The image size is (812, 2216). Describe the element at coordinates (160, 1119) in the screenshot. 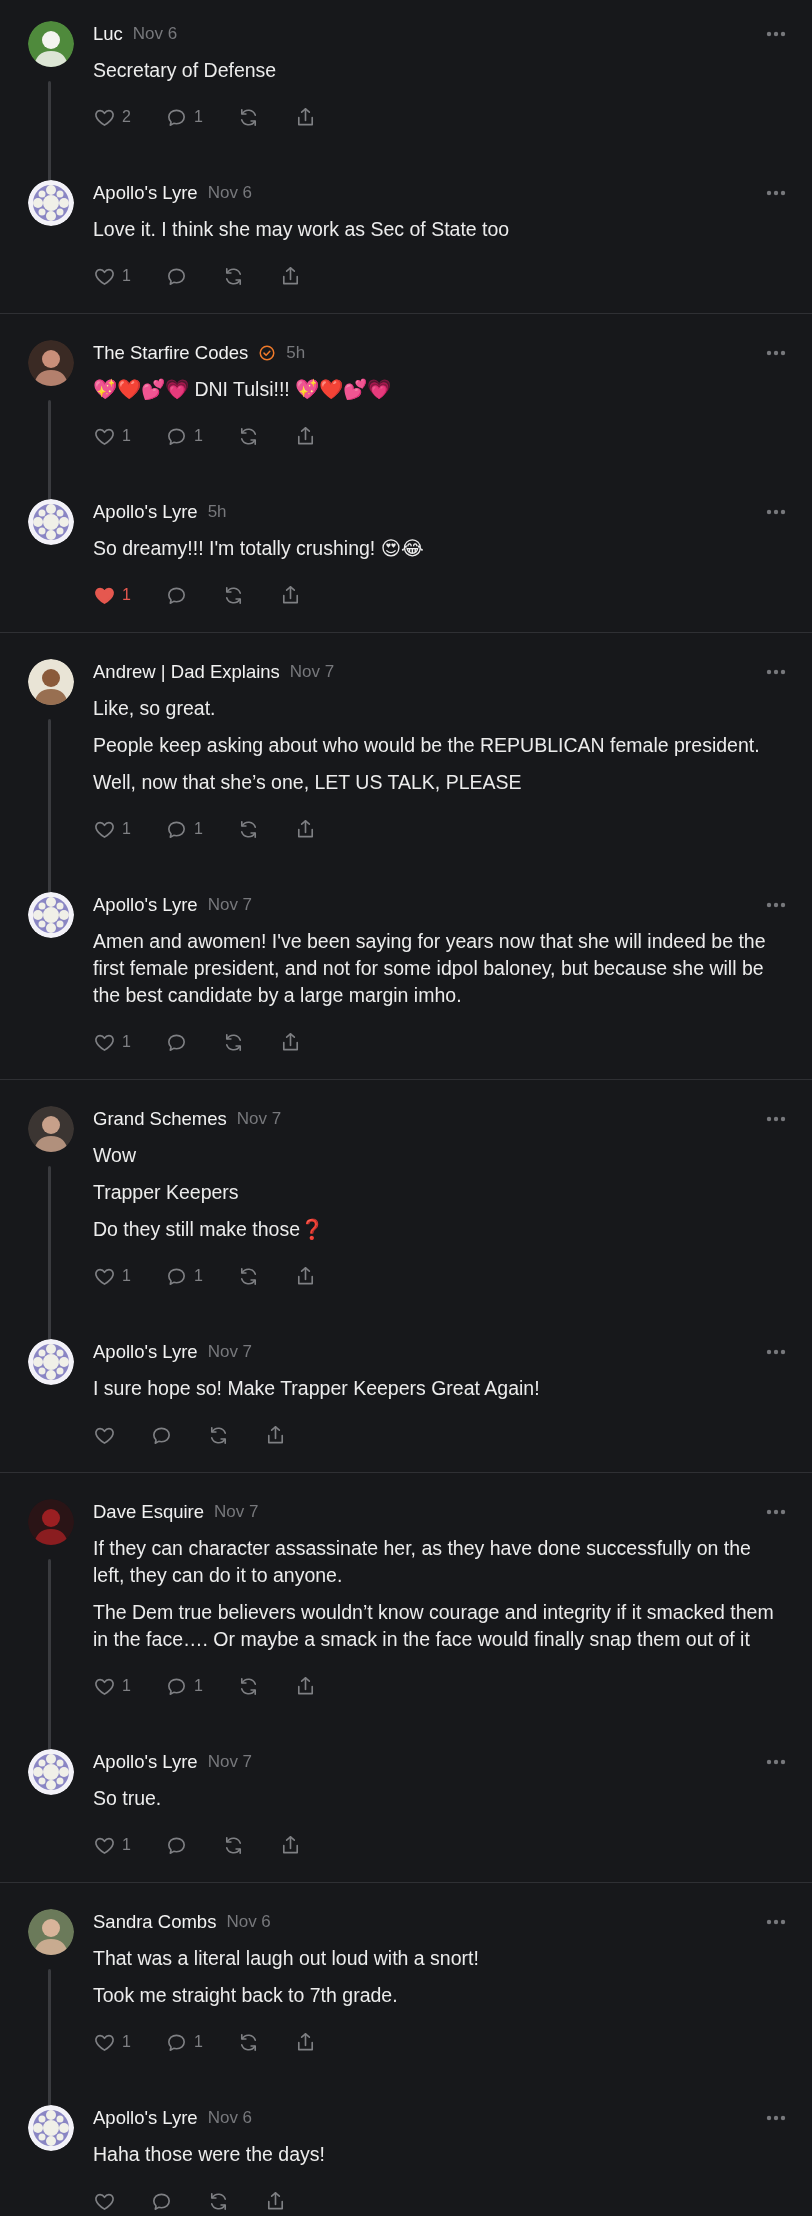

I see `author-name: Grand Schemes` at that location.